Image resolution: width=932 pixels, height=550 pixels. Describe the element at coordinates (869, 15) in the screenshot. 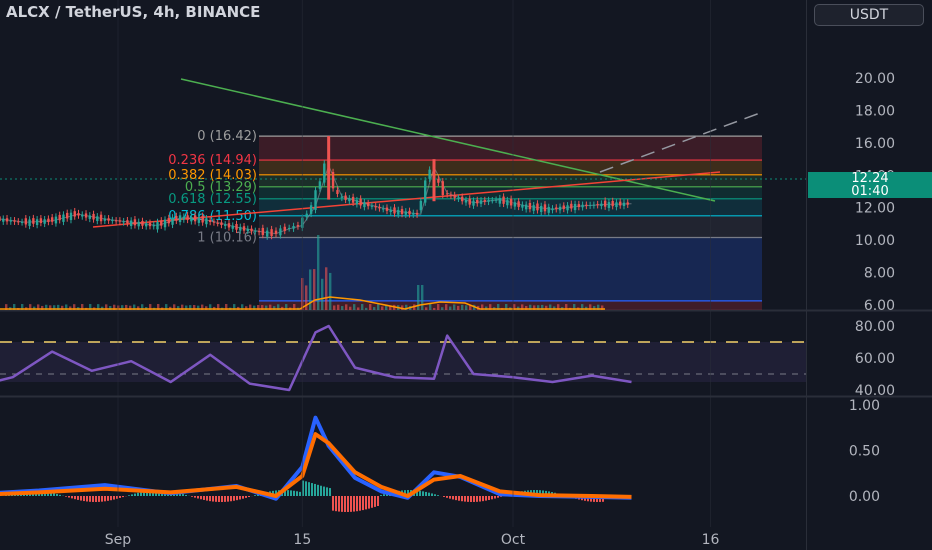

I see `currency-button: USDT` at that location.